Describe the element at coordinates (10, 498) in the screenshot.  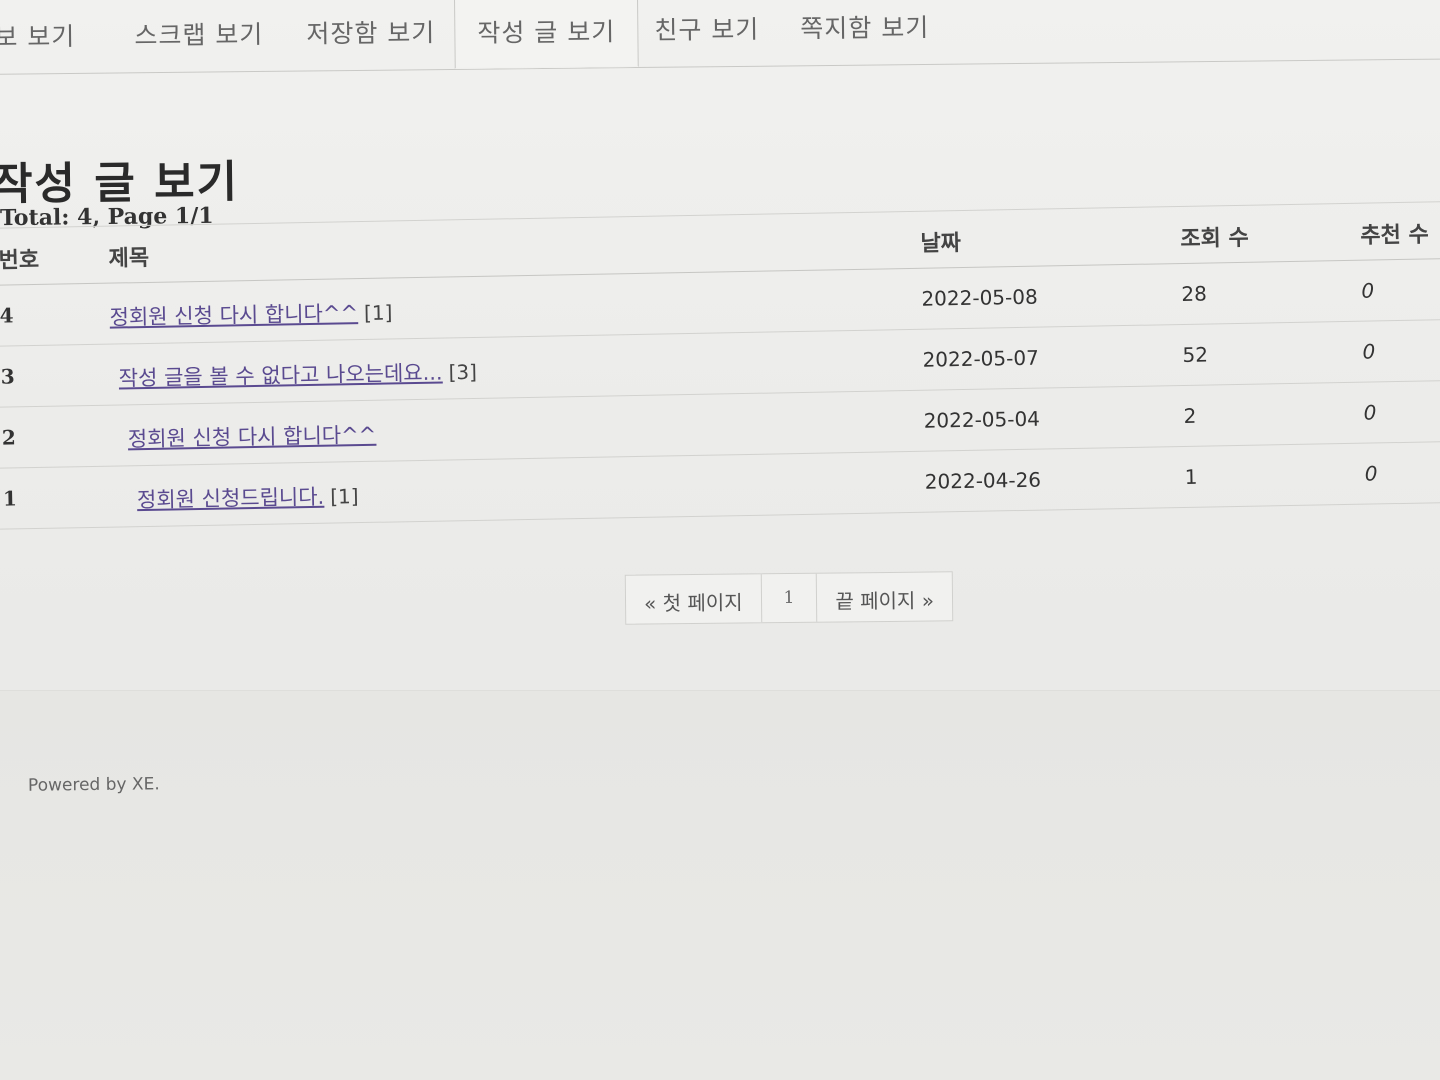
I see `row-no: 1` at that location.